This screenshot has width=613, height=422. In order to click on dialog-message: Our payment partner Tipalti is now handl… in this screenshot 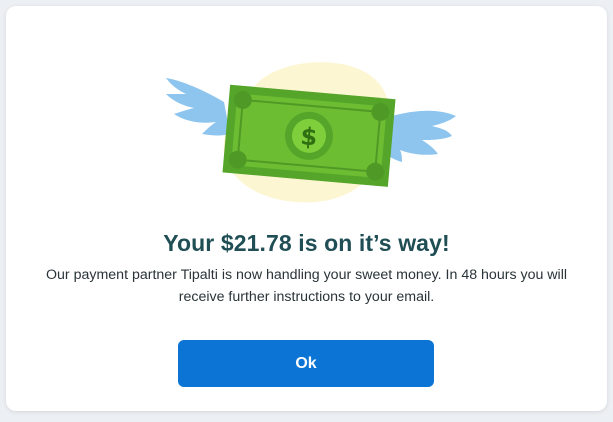, I will do `click(306, 286)`.